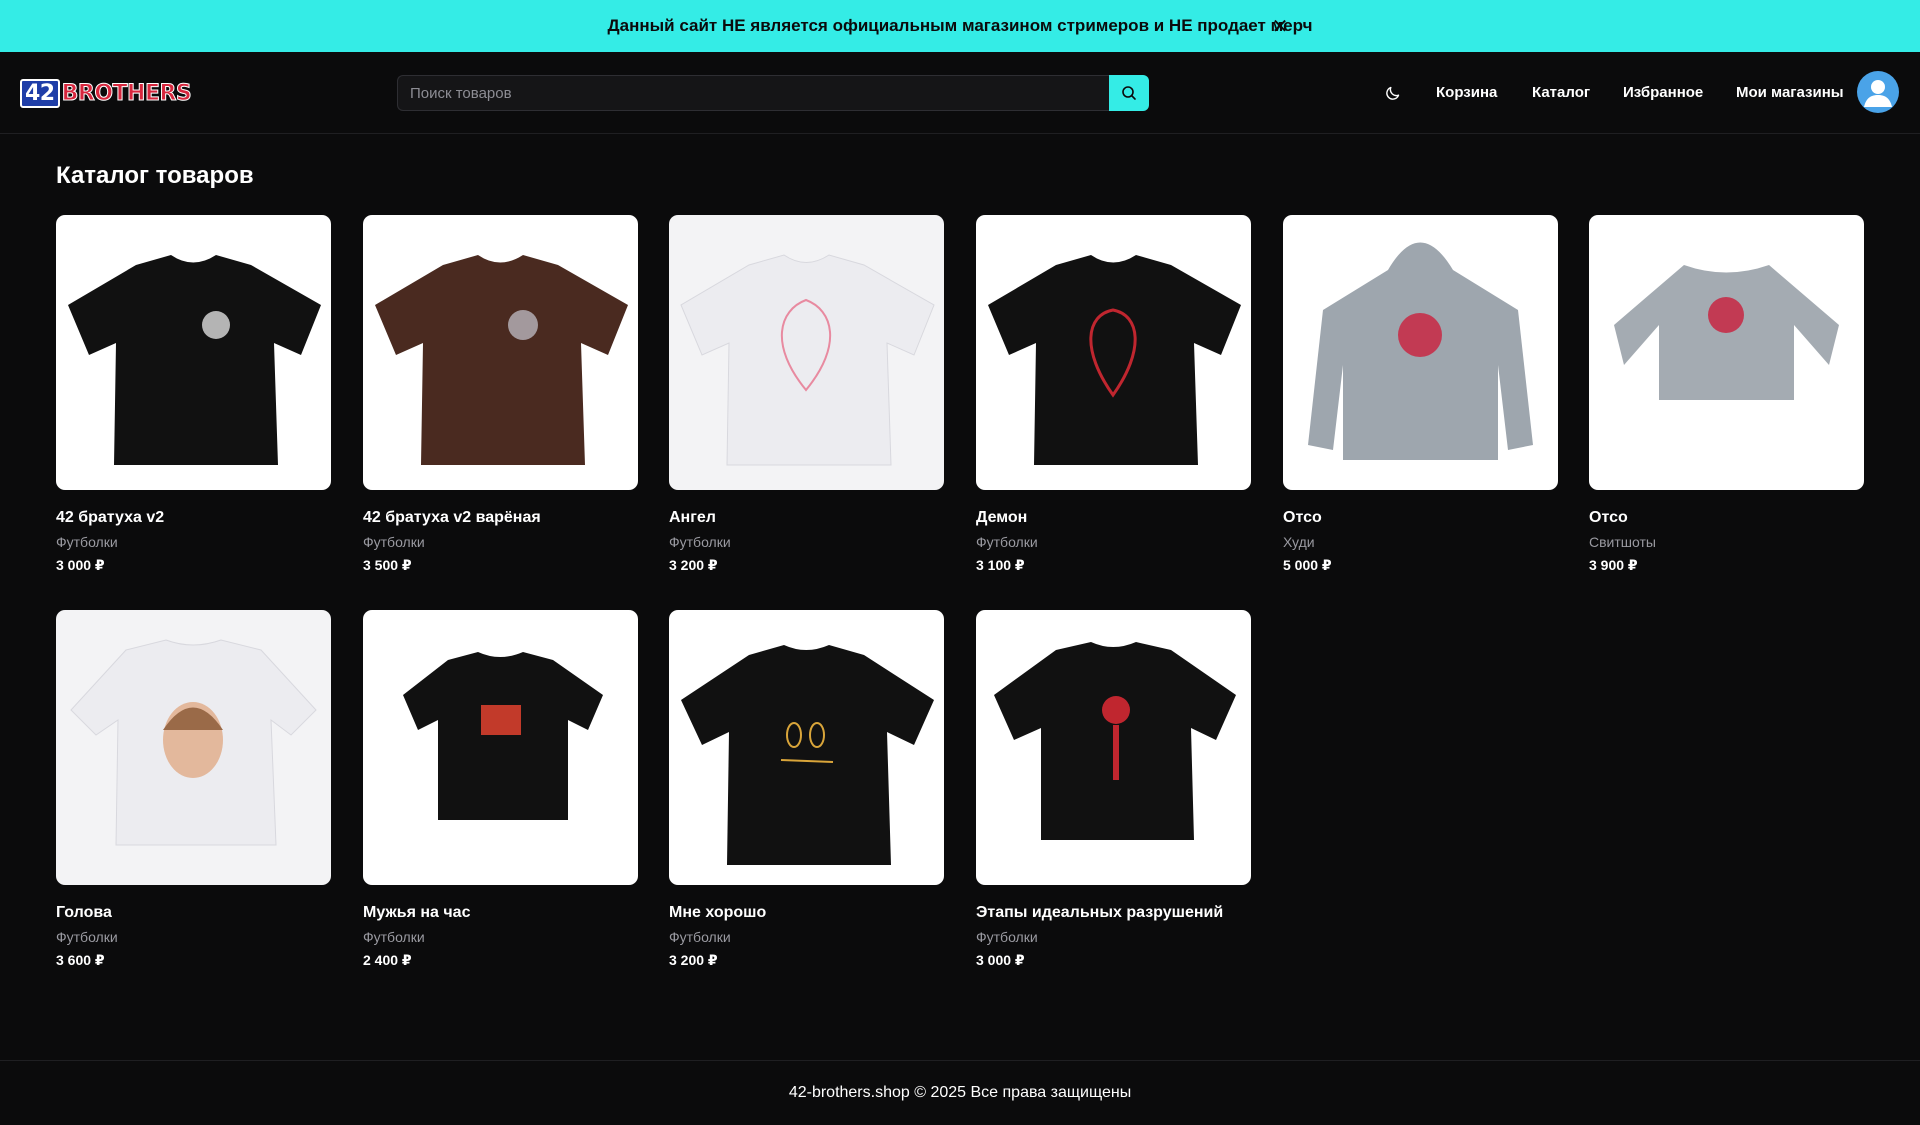 Image resolution: width=1920 pixels, height=1125 pixels. Describe the element at coordinates (155, 175) in the screenshot. I see `page-title: Каталог товаров` at that location.